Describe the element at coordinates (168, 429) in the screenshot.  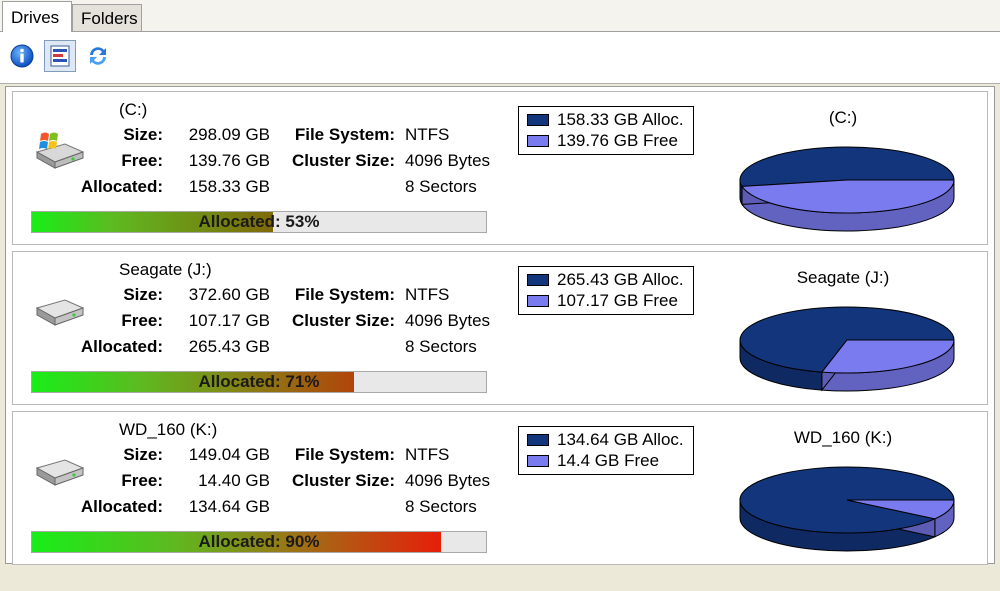
I see `drive-name: WD_160 (K:)` at that location.